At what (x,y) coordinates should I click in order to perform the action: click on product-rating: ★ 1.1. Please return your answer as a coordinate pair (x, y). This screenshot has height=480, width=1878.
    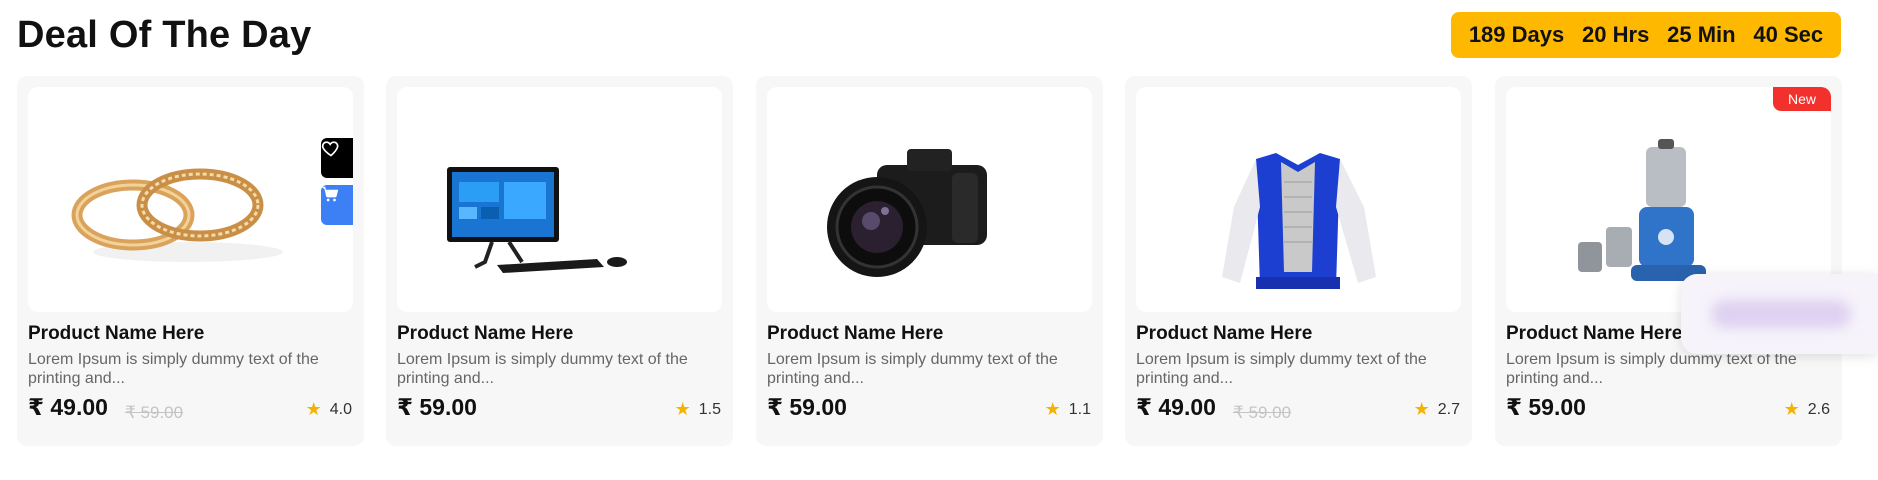
    Looking at the image, I should click on (1068, 409).